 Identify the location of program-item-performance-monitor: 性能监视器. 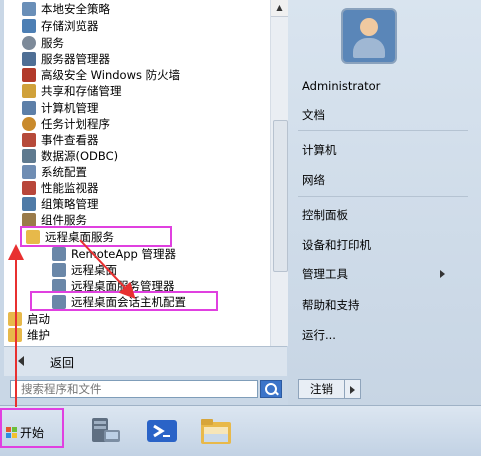
(60, 188).